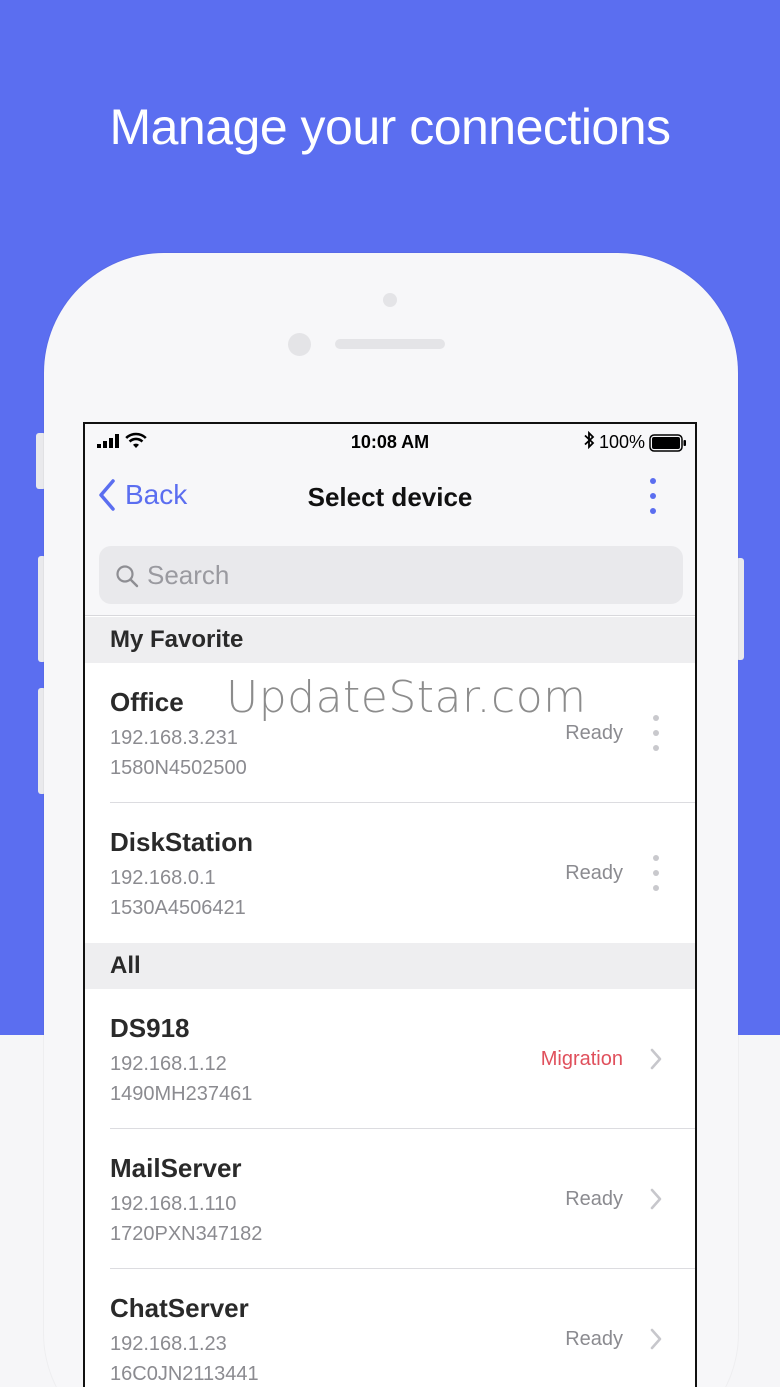 The image size is (780, 1387). What do you see at coordinates (176, 1168) in the screenshot?
I see `device-name: MailServer` at bounding box center [176, 1168].